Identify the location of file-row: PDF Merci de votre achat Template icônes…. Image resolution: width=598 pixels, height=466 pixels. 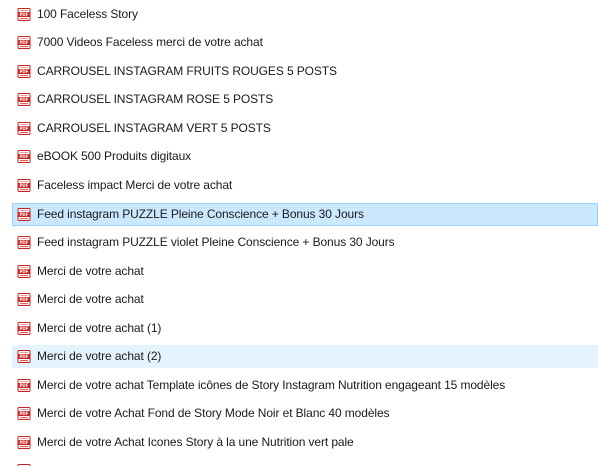
(305, 385).